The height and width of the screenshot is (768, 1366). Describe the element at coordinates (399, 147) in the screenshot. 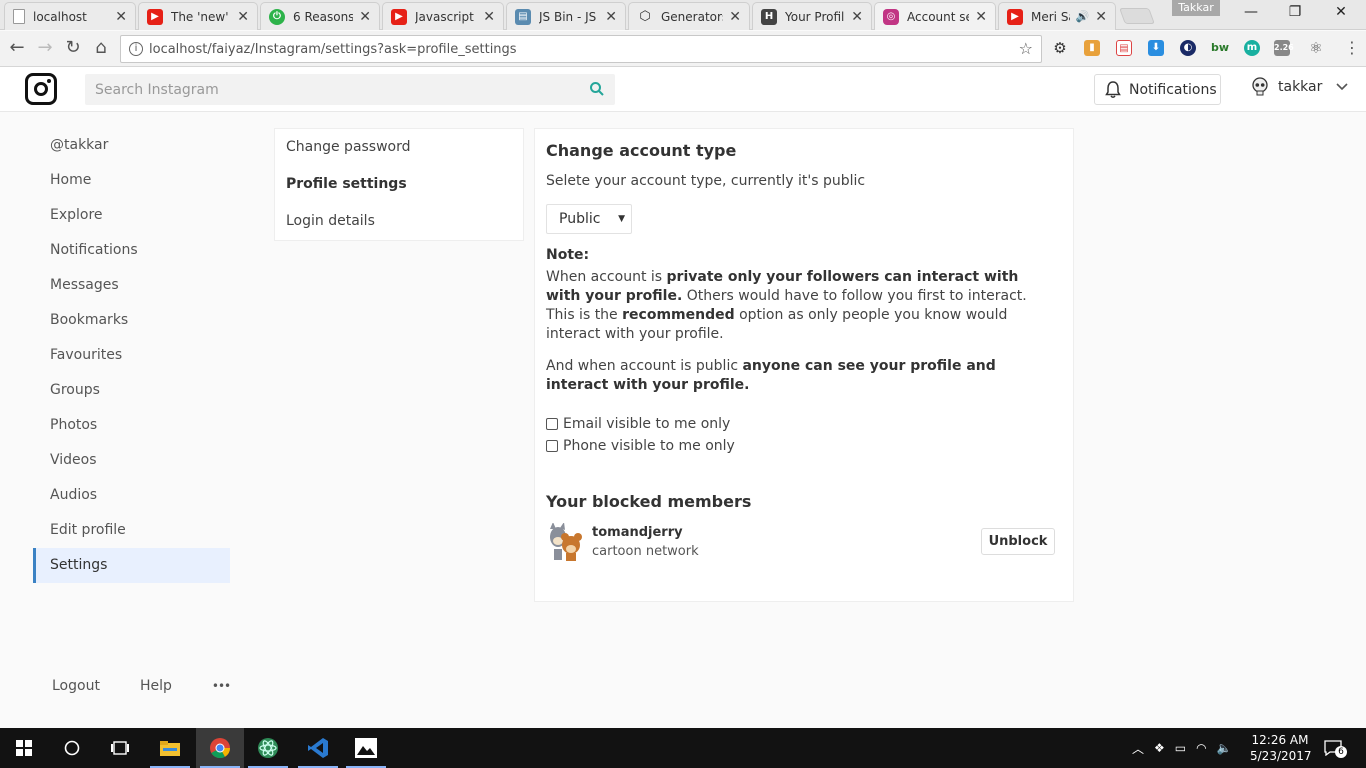

I see `submenu-change-password: Change password` at that location.